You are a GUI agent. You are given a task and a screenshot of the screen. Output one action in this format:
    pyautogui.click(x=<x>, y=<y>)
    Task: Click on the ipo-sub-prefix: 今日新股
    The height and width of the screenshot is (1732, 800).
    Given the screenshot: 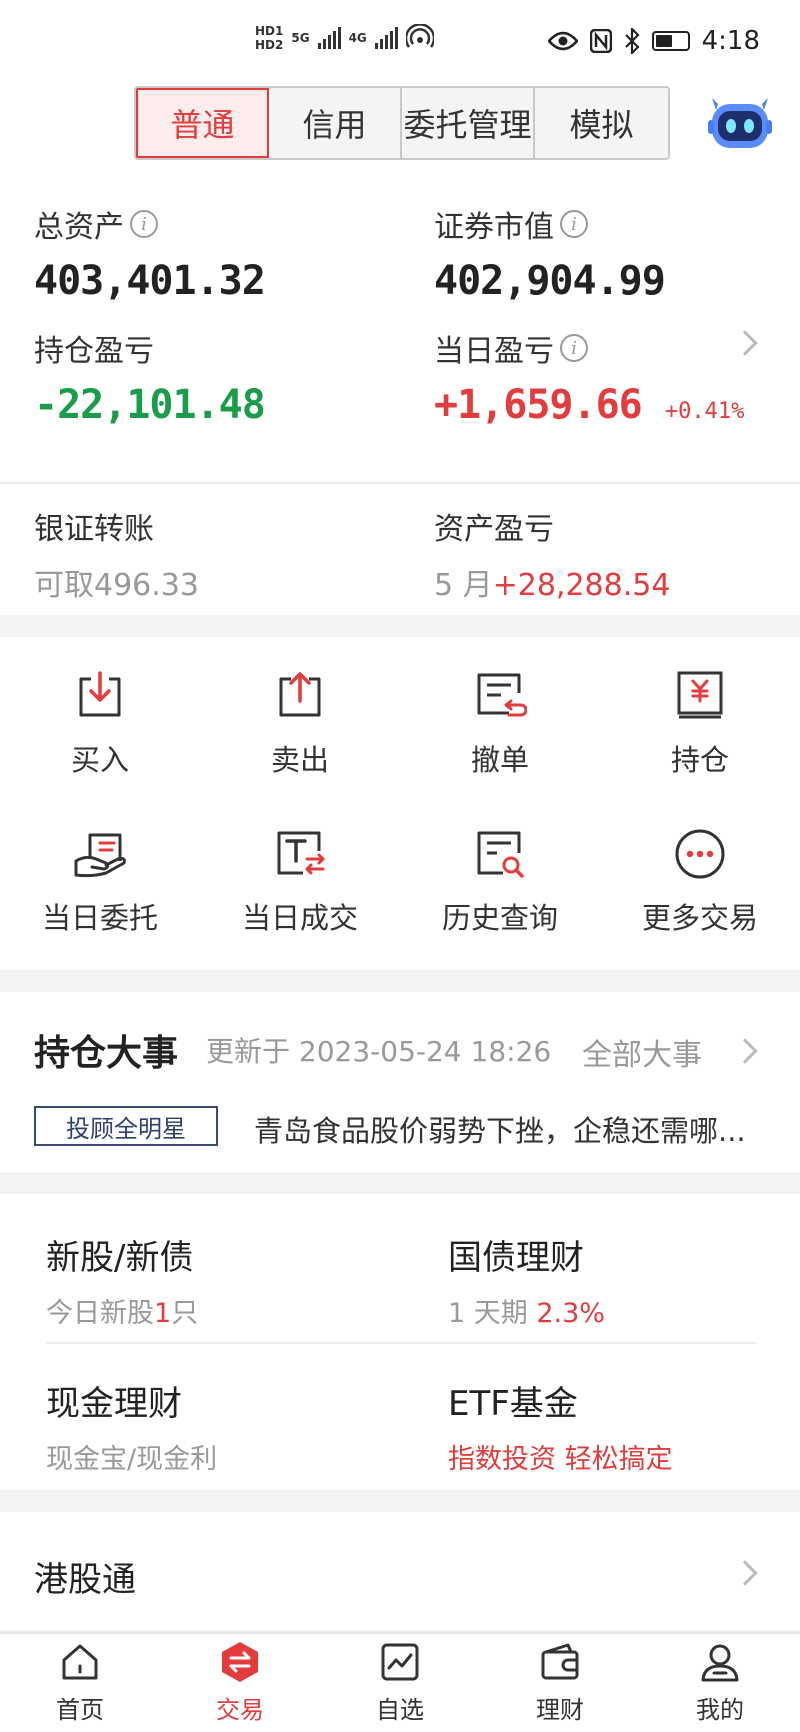 What is the action you would take?
    pyautogui.click(x=100, y=1313)
    